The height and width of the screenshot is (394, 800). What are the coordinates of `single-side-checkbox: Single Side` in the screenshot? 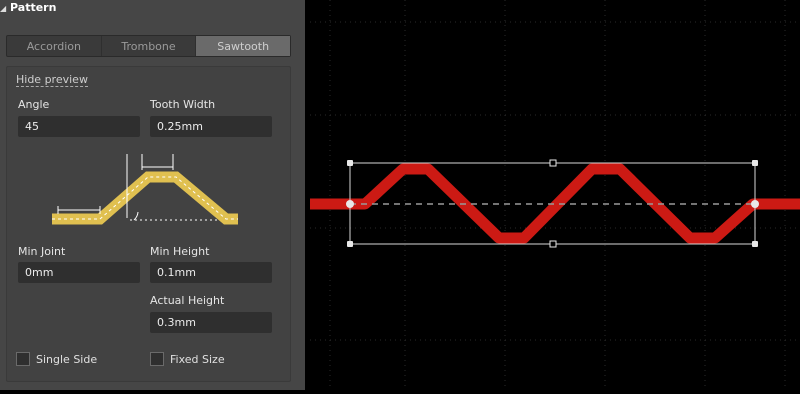 It's located at (56, 359).